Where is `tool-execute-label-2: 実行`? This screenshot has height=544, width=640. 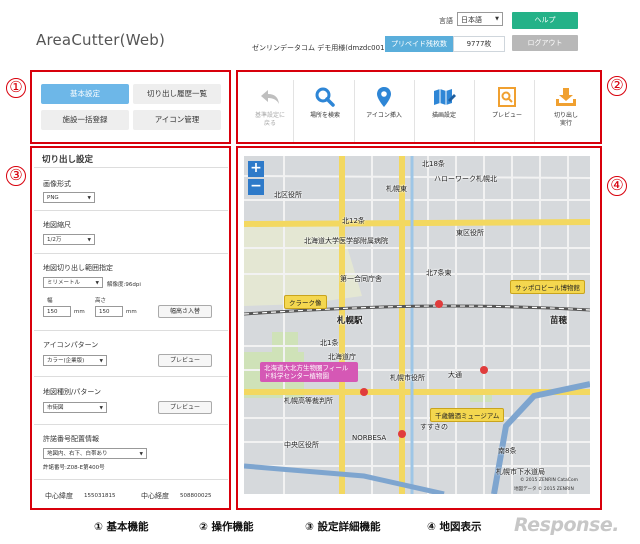 tool-execute-label-2: 実行 is located at coordinates (565, 123).